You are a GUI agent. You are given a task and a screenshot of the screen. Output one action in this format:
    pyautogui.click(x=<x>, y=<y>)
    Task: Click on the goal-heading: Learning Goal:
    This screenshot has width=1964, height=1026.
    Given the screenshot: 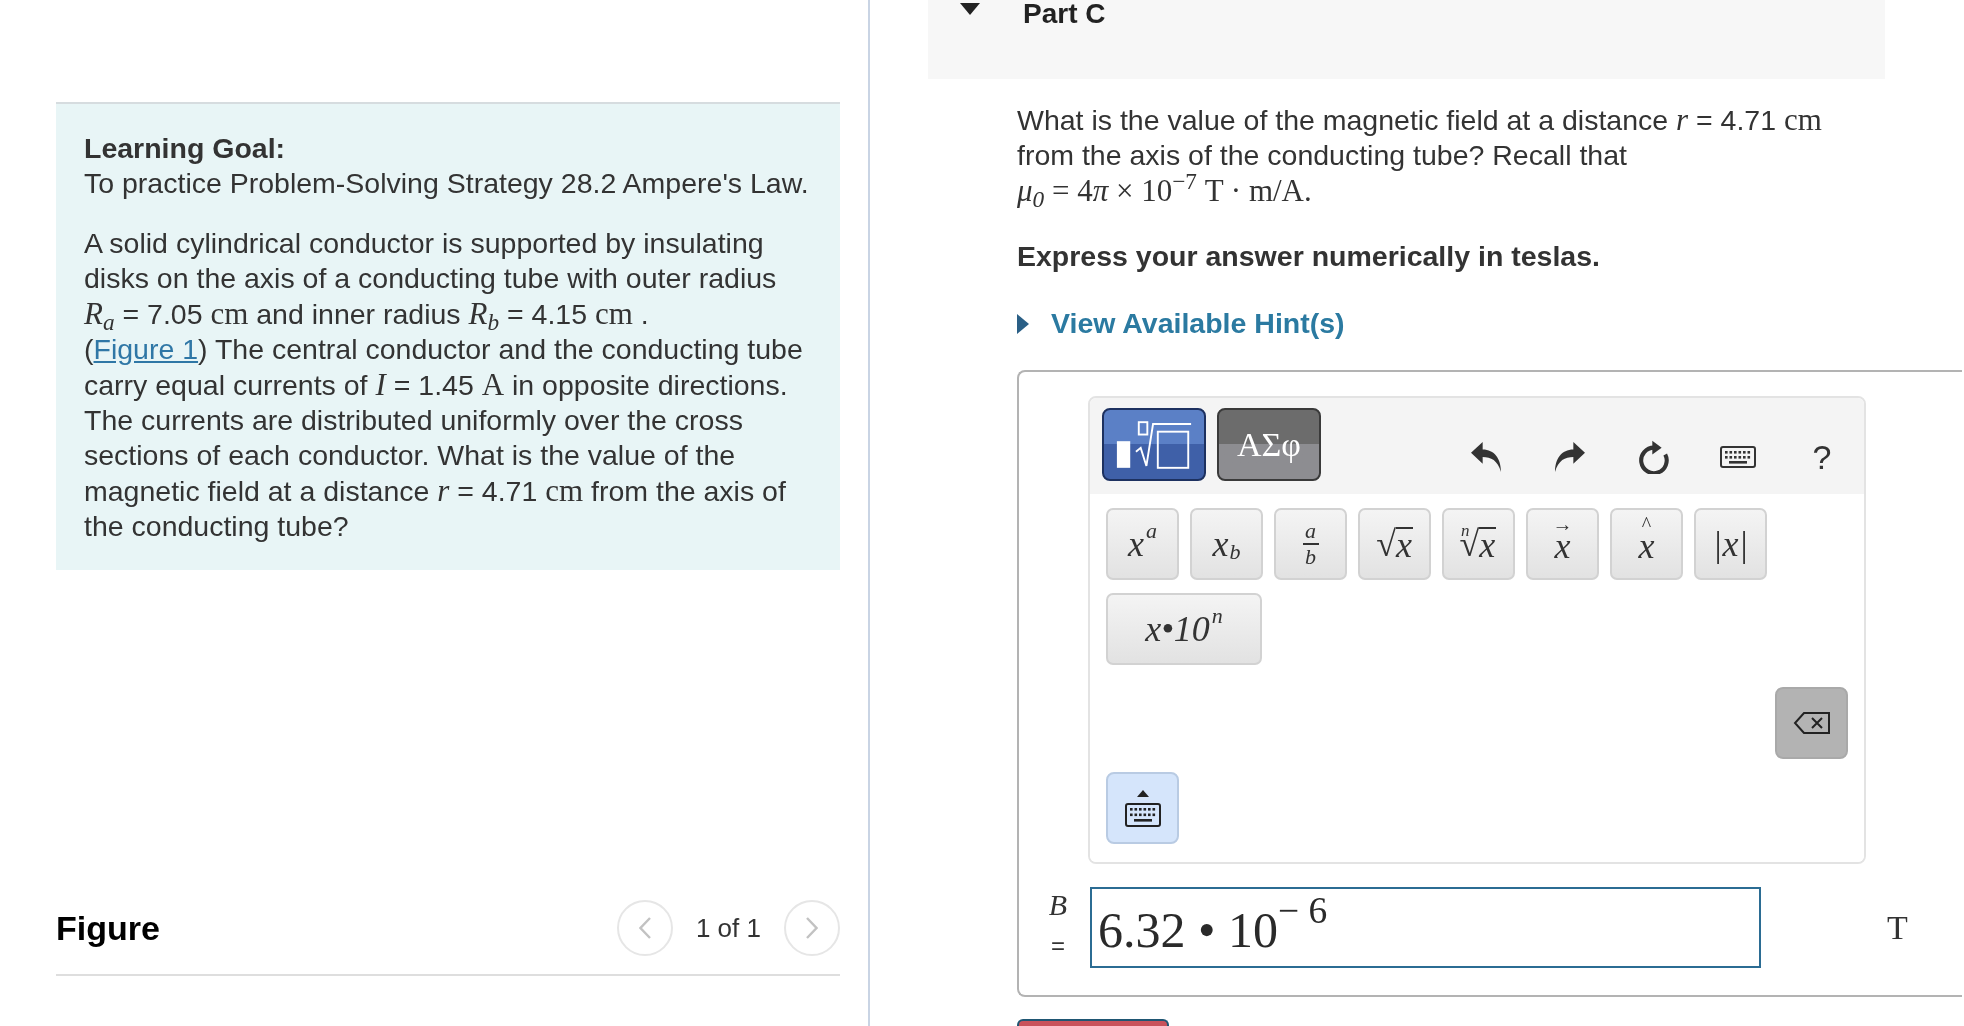 What is the action you would take?
    pyautogui.click(x=185, y=148)
    